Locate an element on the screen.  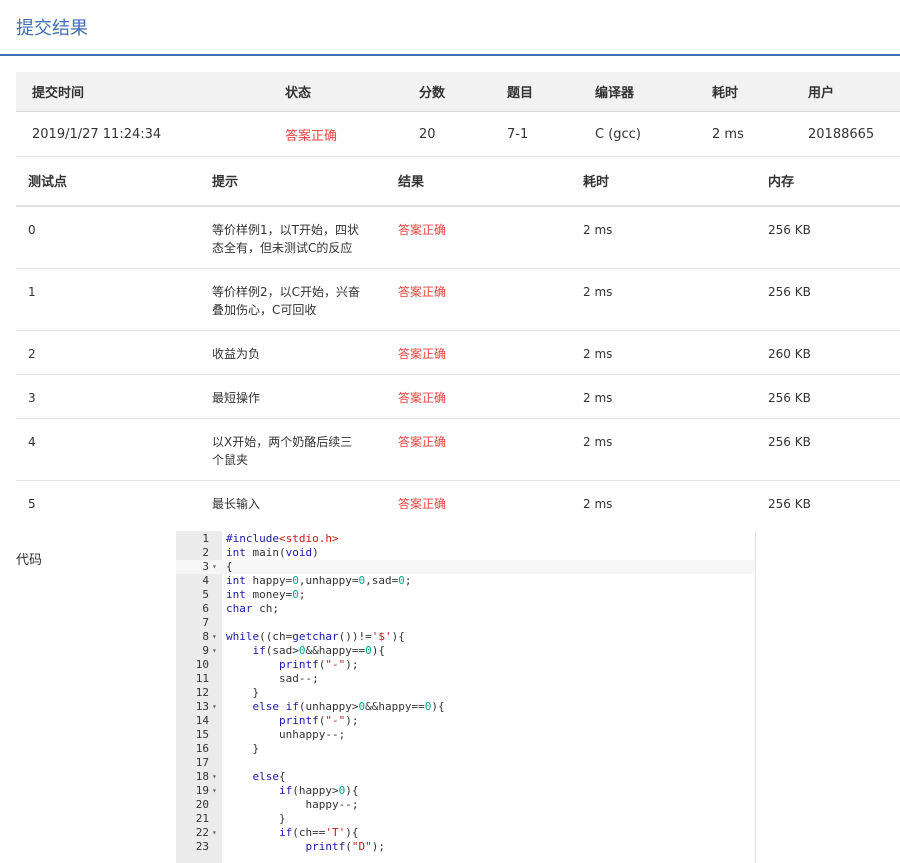
code-line: 10 printf("-"); is located at coordinates (465, 665).